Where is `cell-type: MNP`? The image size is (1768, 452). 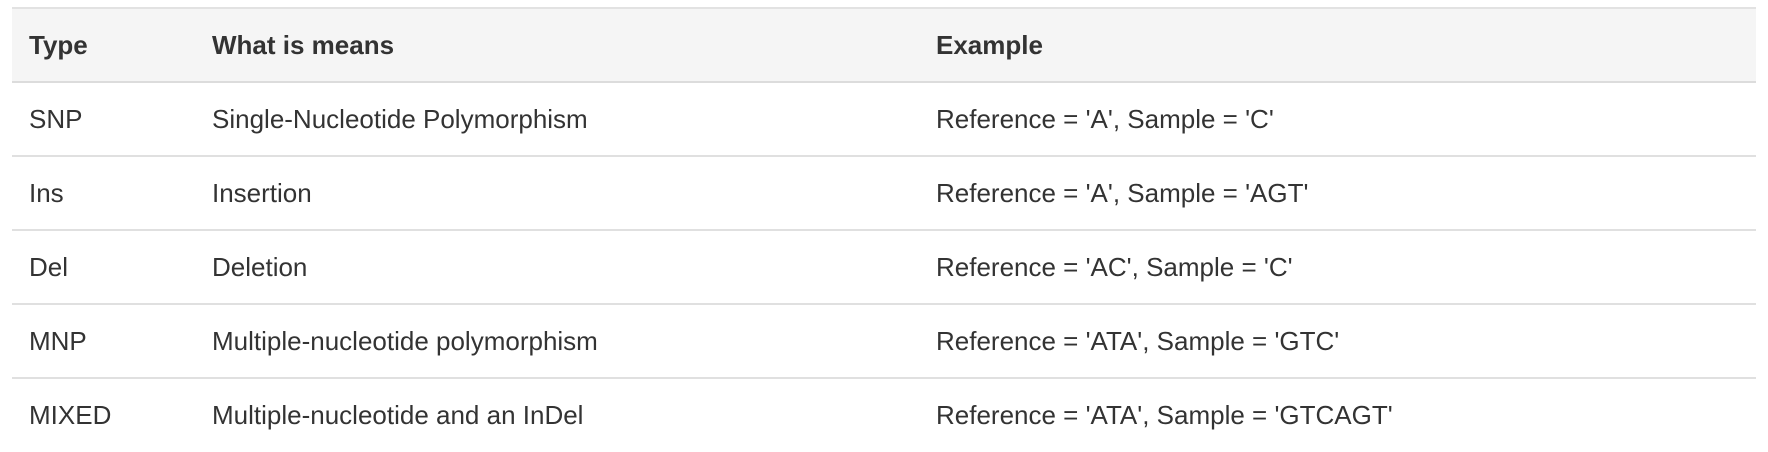 cell-type: MNP is located at coordinates (103, 341).